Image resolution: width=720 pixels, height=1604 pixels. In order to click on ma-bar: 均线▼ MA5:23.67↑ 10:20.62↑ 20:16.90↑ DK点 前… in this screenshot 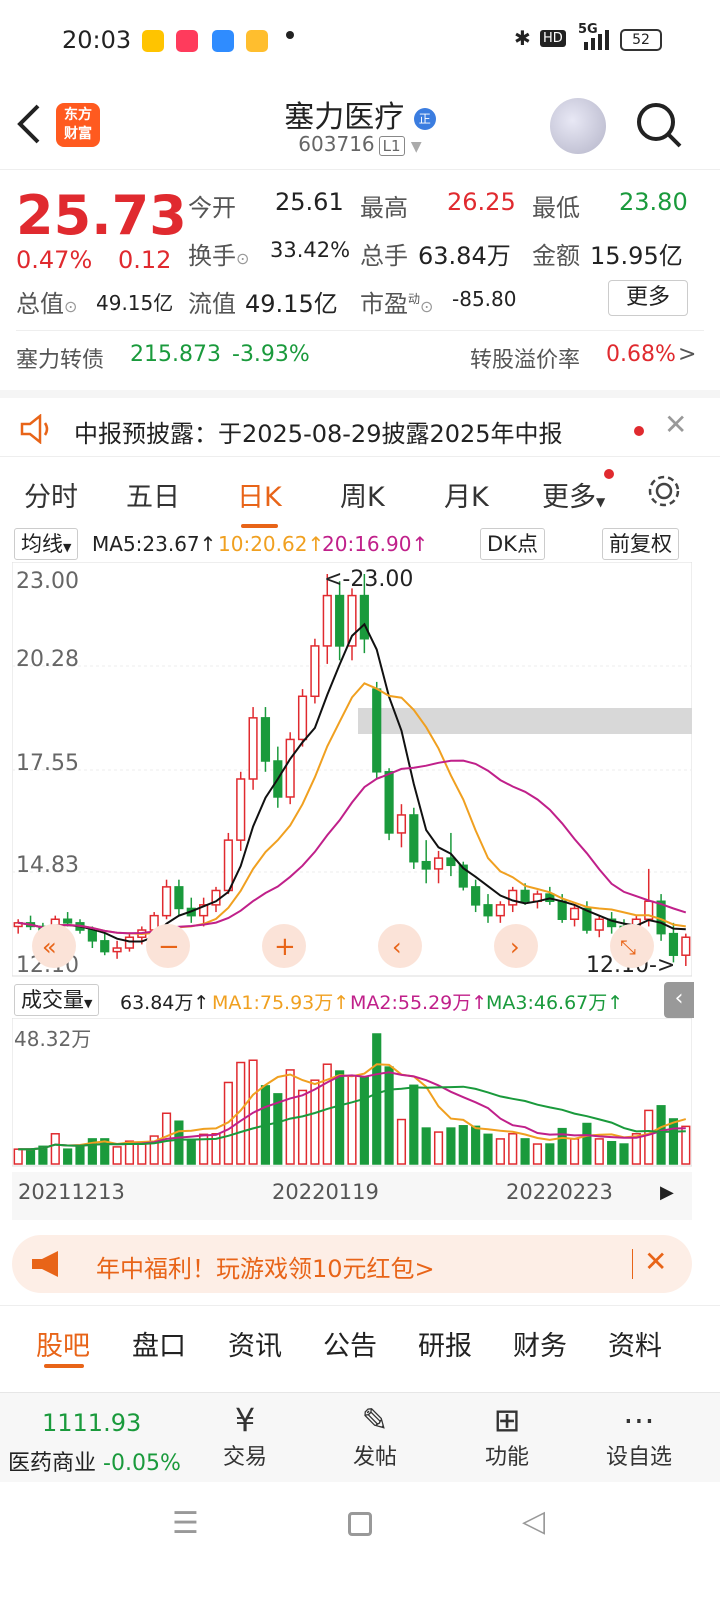, I will do `click(360, 544)`.